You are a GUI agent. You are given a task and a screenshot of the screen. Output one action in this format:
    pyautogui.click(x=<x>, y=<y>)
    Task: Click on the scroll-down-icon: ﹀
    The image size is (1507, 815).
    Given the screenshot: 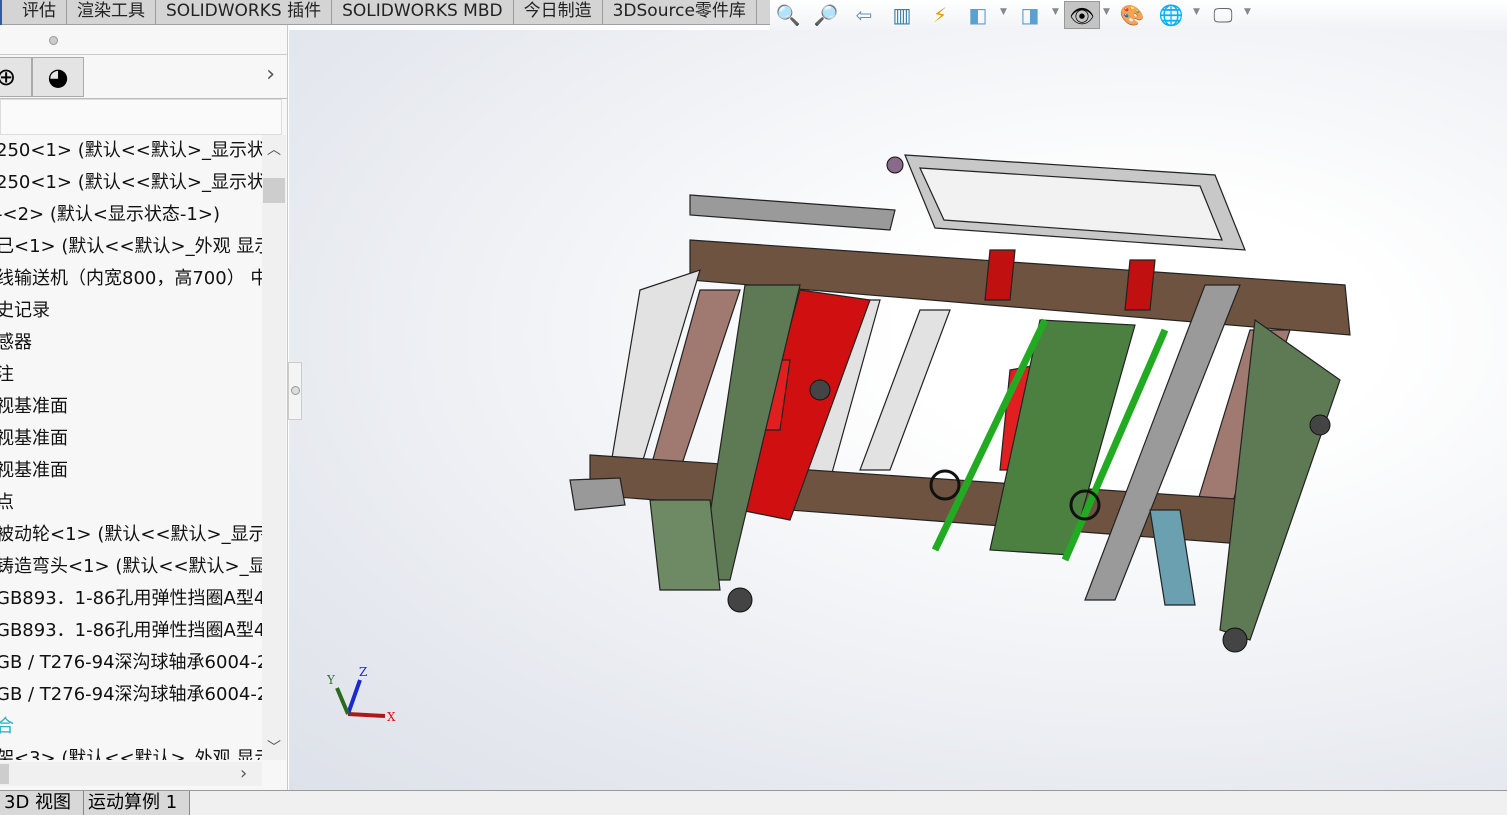 What is the action you would take?
    pyautogui.click(x=274, y=747)
    